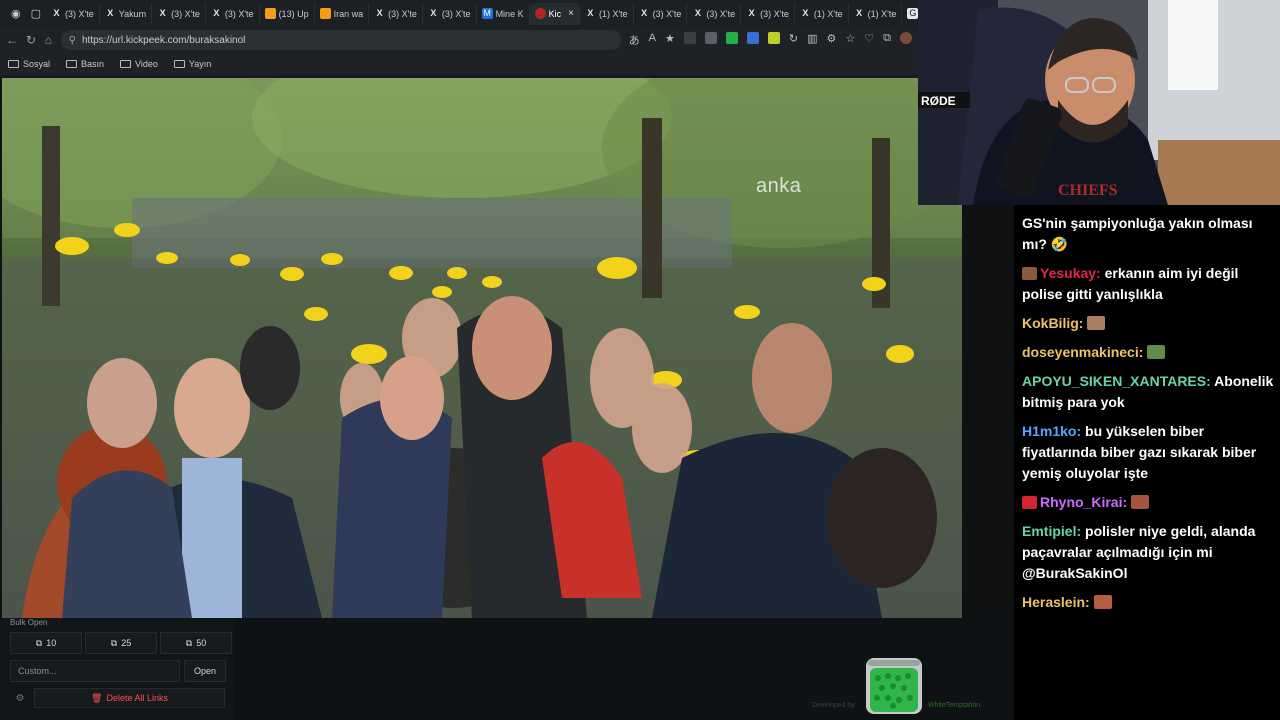  I want to click on workspace-icon: ▢, so click(36, 13).